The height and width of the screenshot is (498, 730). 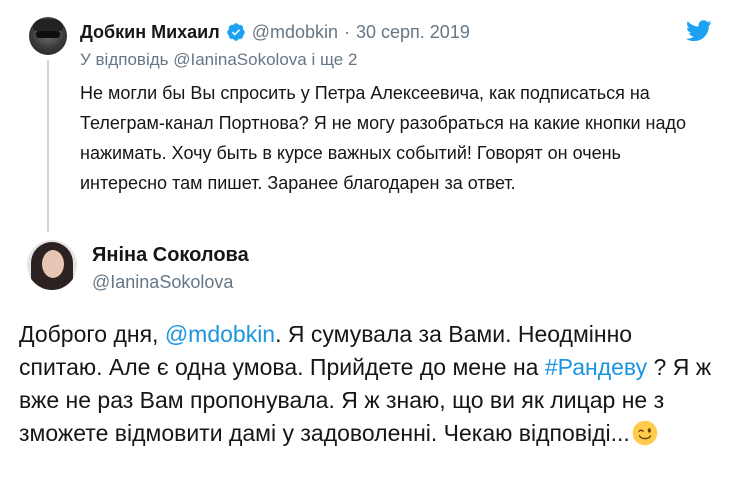 I want to click on hashtag-link: #Рандеву, so click(x=596, y=367).